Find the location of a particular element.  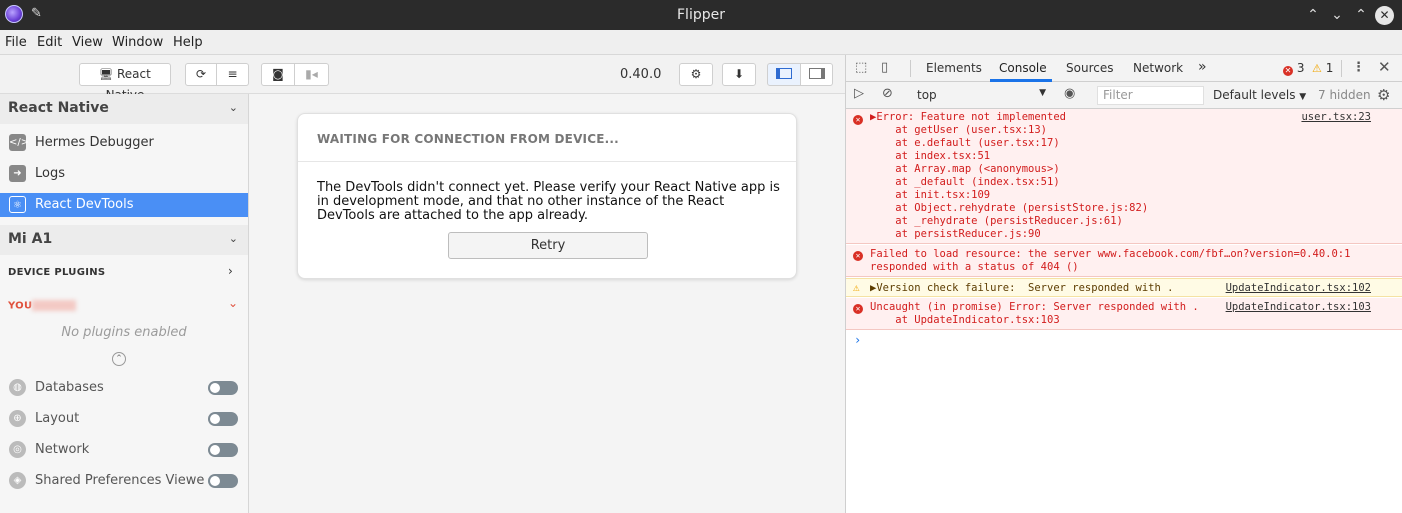

menu-help: Help is located at coordinates (188, 42).